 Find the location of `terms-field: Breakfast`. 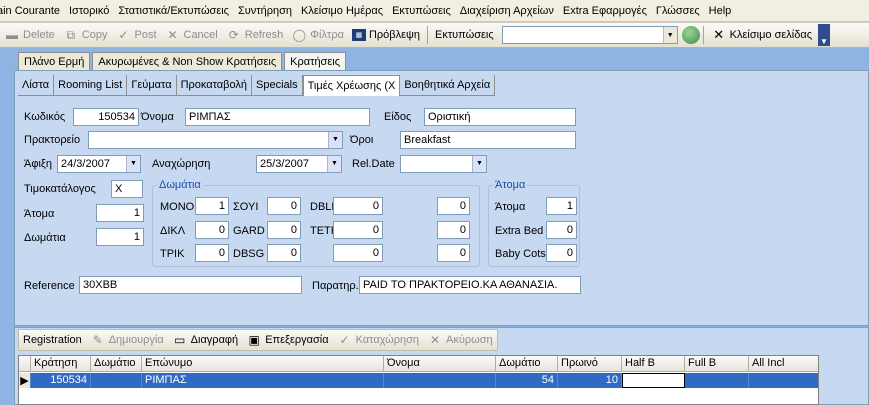

terms-field: Breakfast is located at coordinates (488, 140).